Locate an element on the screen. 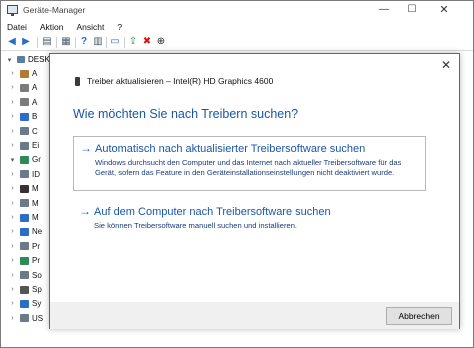 The width and height of the screenshot is (474, 348). tree-item-label: B is located at coordinates (35, 117).